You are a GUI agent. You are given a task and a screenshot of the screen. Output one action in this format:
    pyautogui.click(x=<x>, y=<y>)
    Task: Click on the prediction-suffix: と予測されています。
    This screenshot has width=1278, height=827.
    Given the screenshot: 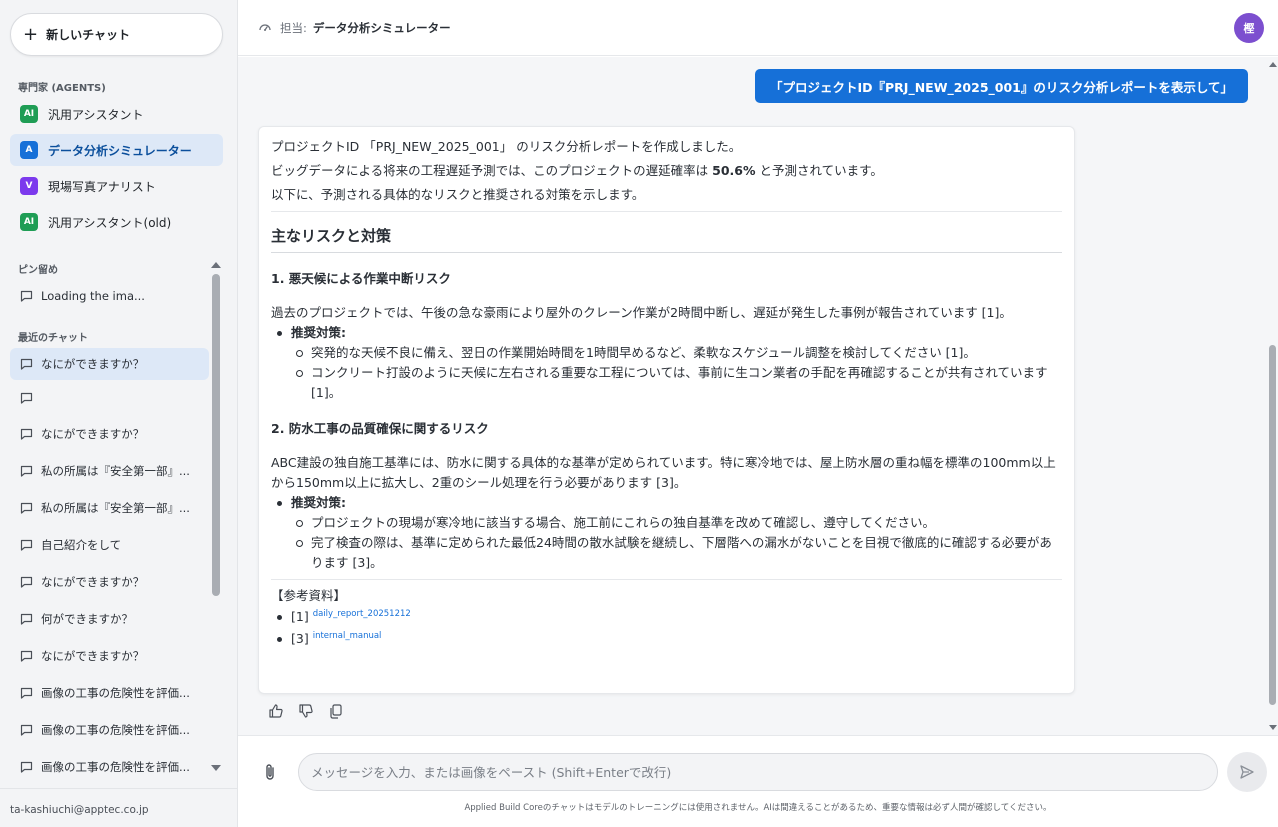 What is the action you would take?
    pyautogui.click(x=821, y=170)
    